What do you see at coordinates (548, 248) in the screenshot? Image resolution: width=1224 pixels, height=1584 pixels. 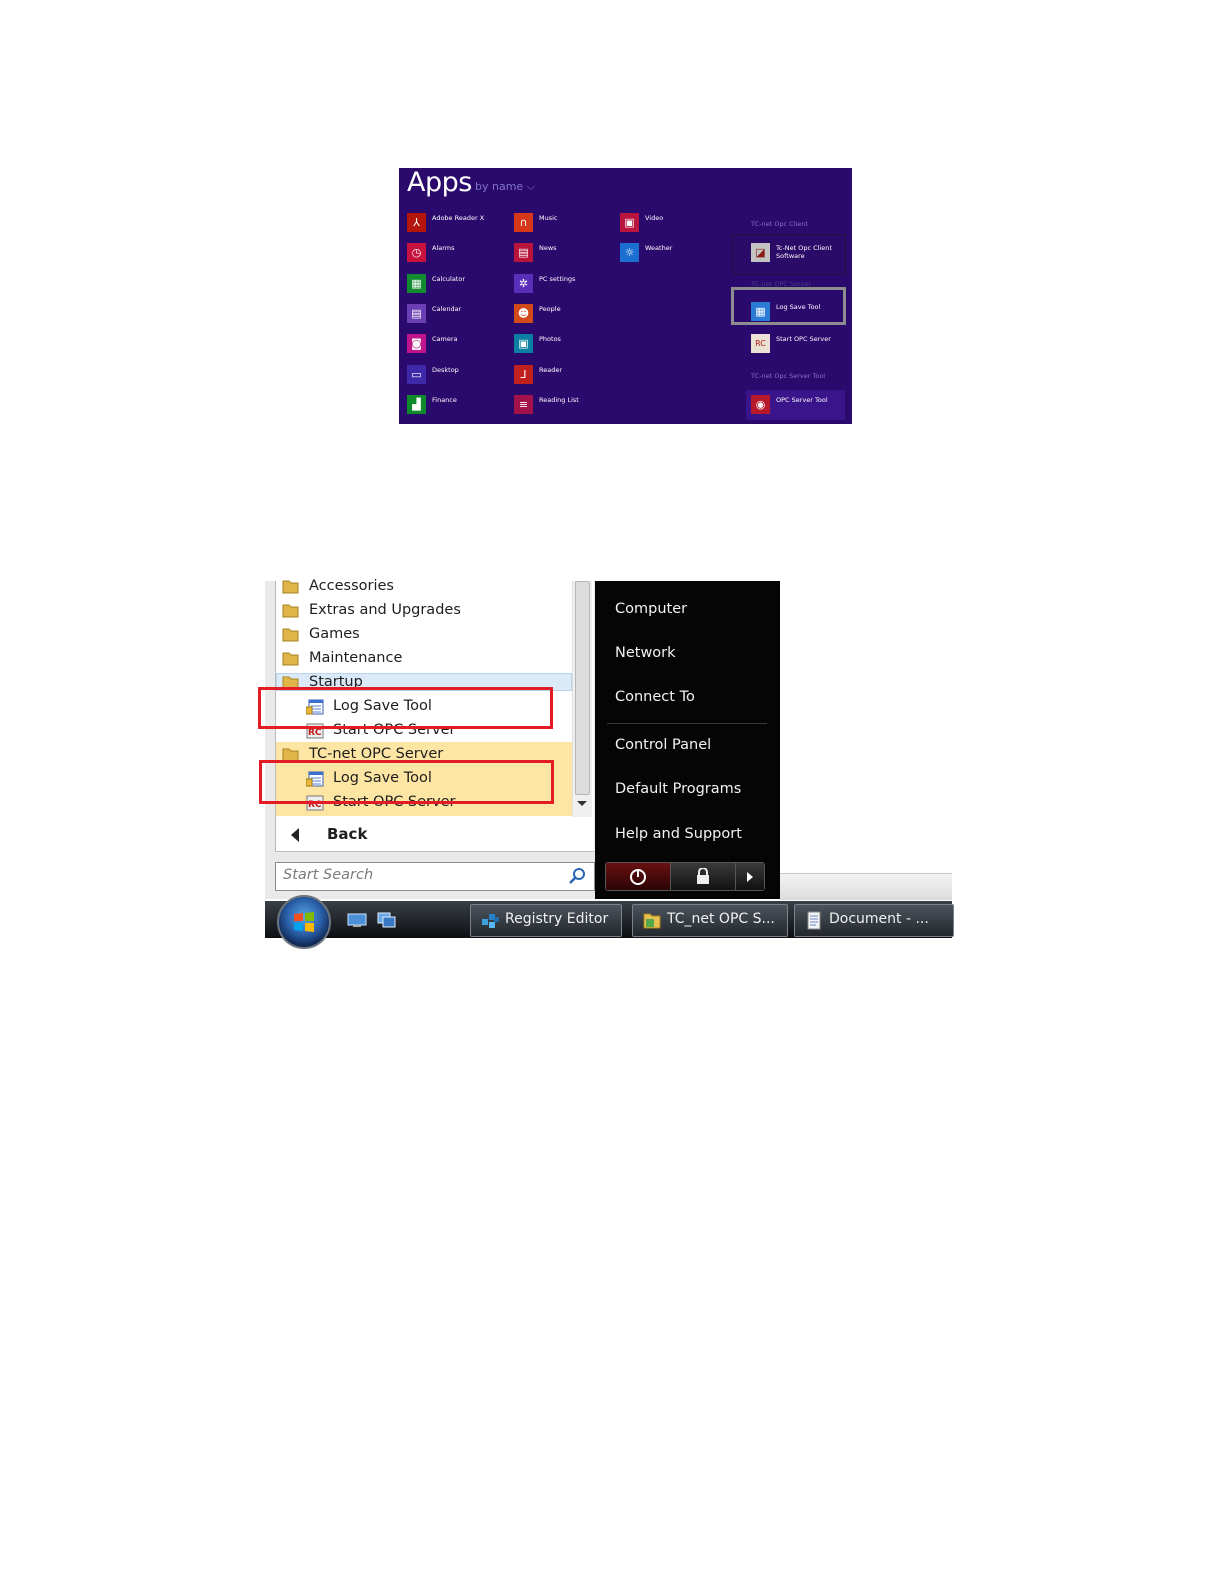 I see `app-label: News` at bounding box center [548, 248].